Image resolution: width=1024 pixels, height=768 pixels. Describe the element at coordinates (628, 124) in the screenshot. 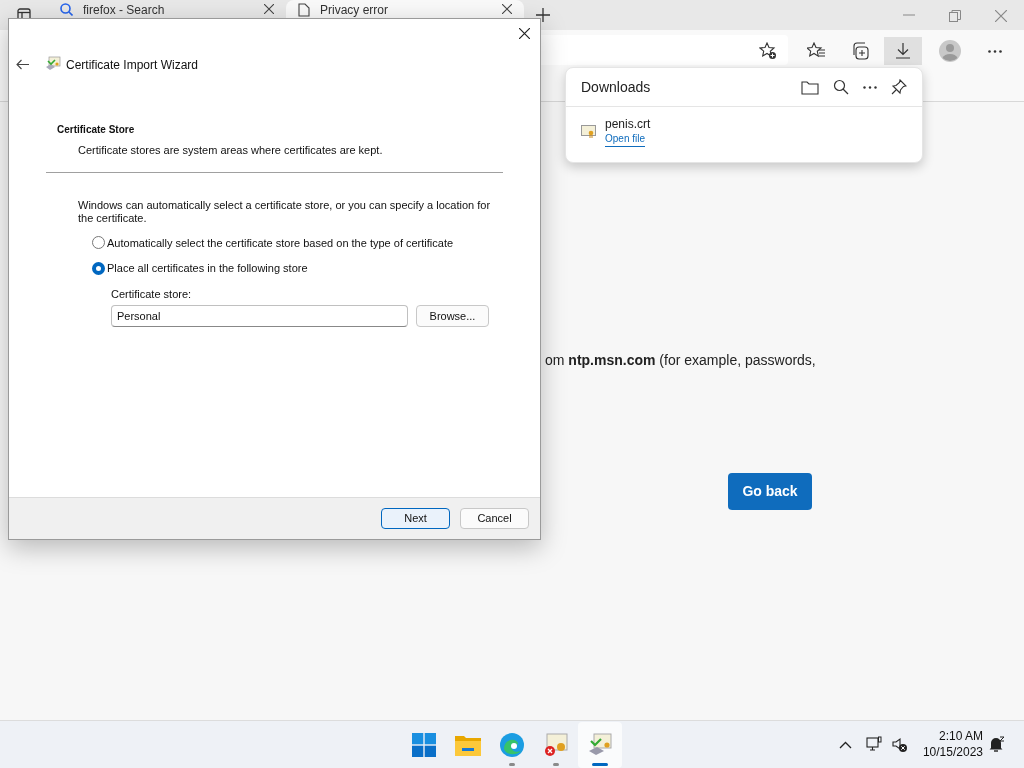

I see `file-name: penis.crt` at that location.